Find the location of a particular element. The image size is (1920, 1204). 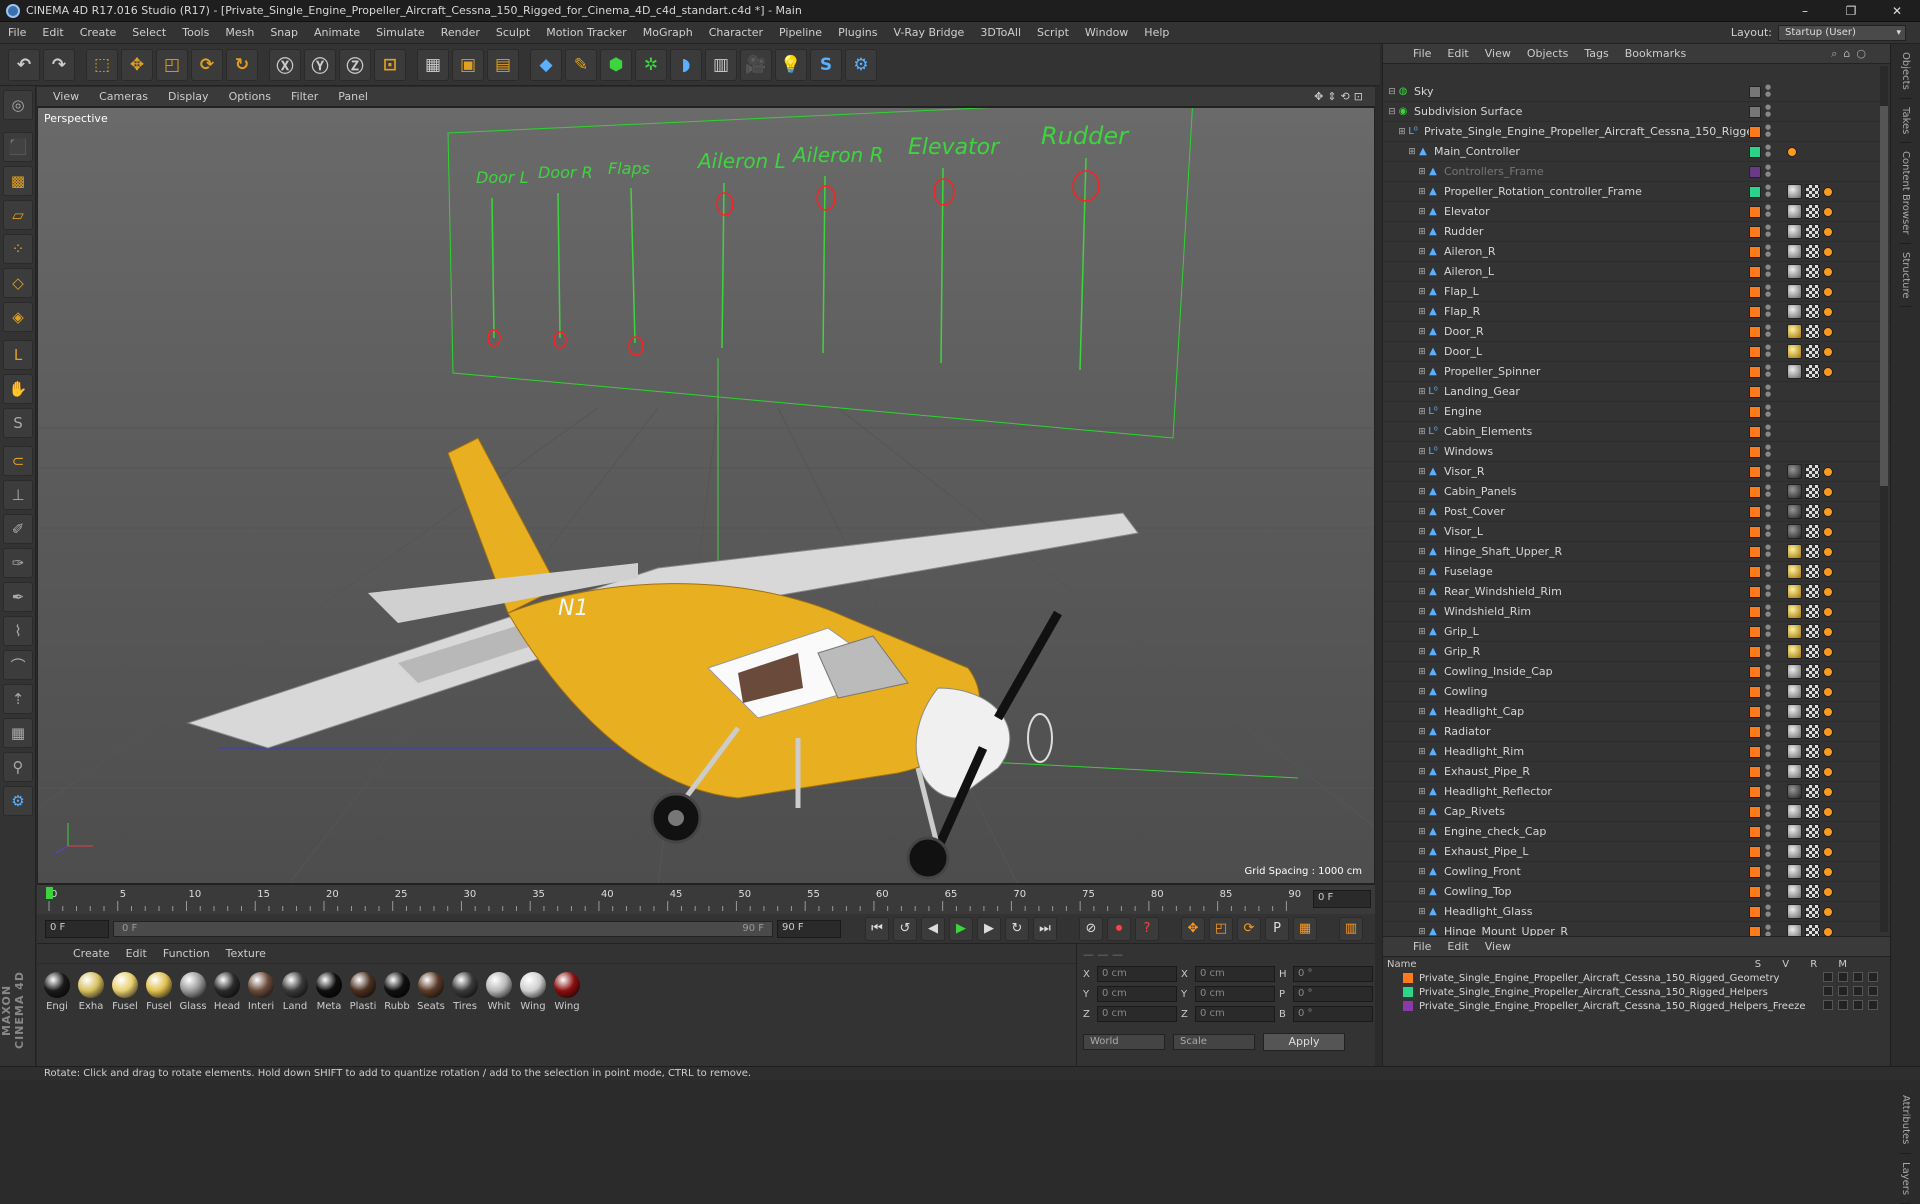

deformer-icon: ◗ is located at coordinates (686, 64).